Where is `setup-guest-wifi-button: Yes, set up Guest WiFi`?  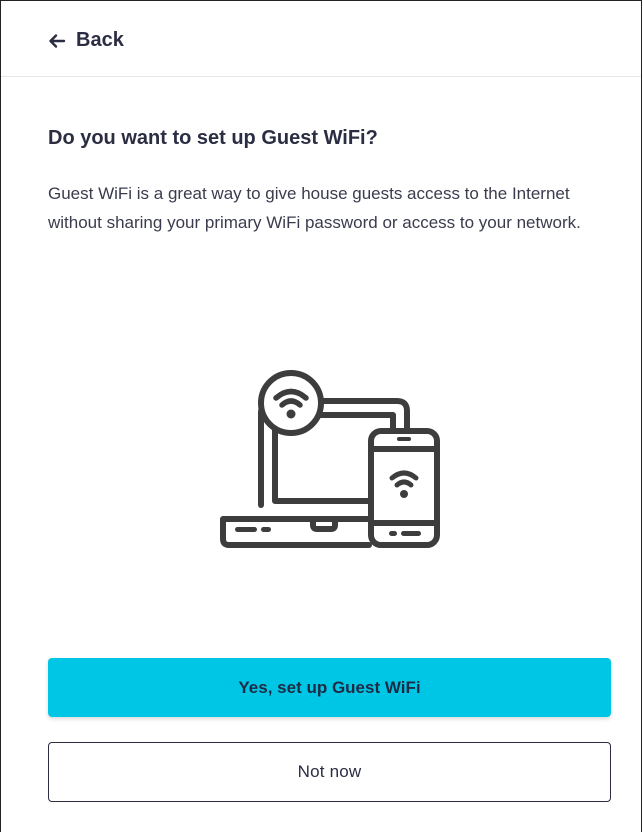
setup-guest-wifi-button: Yes, set up Guest WiFi is located at coordinates (329, 687).